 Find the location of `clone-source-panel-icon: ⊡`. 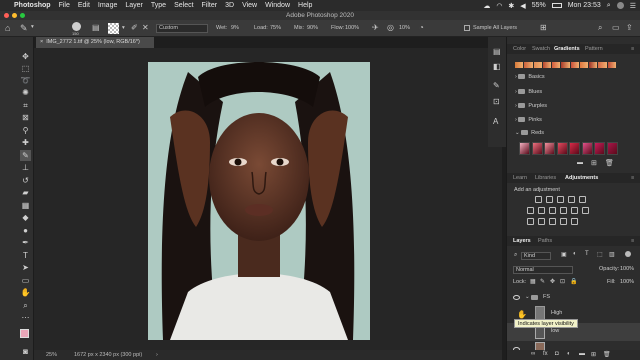

clone-source-panel-icon: ⊡ is located at coordinates (496, 101).